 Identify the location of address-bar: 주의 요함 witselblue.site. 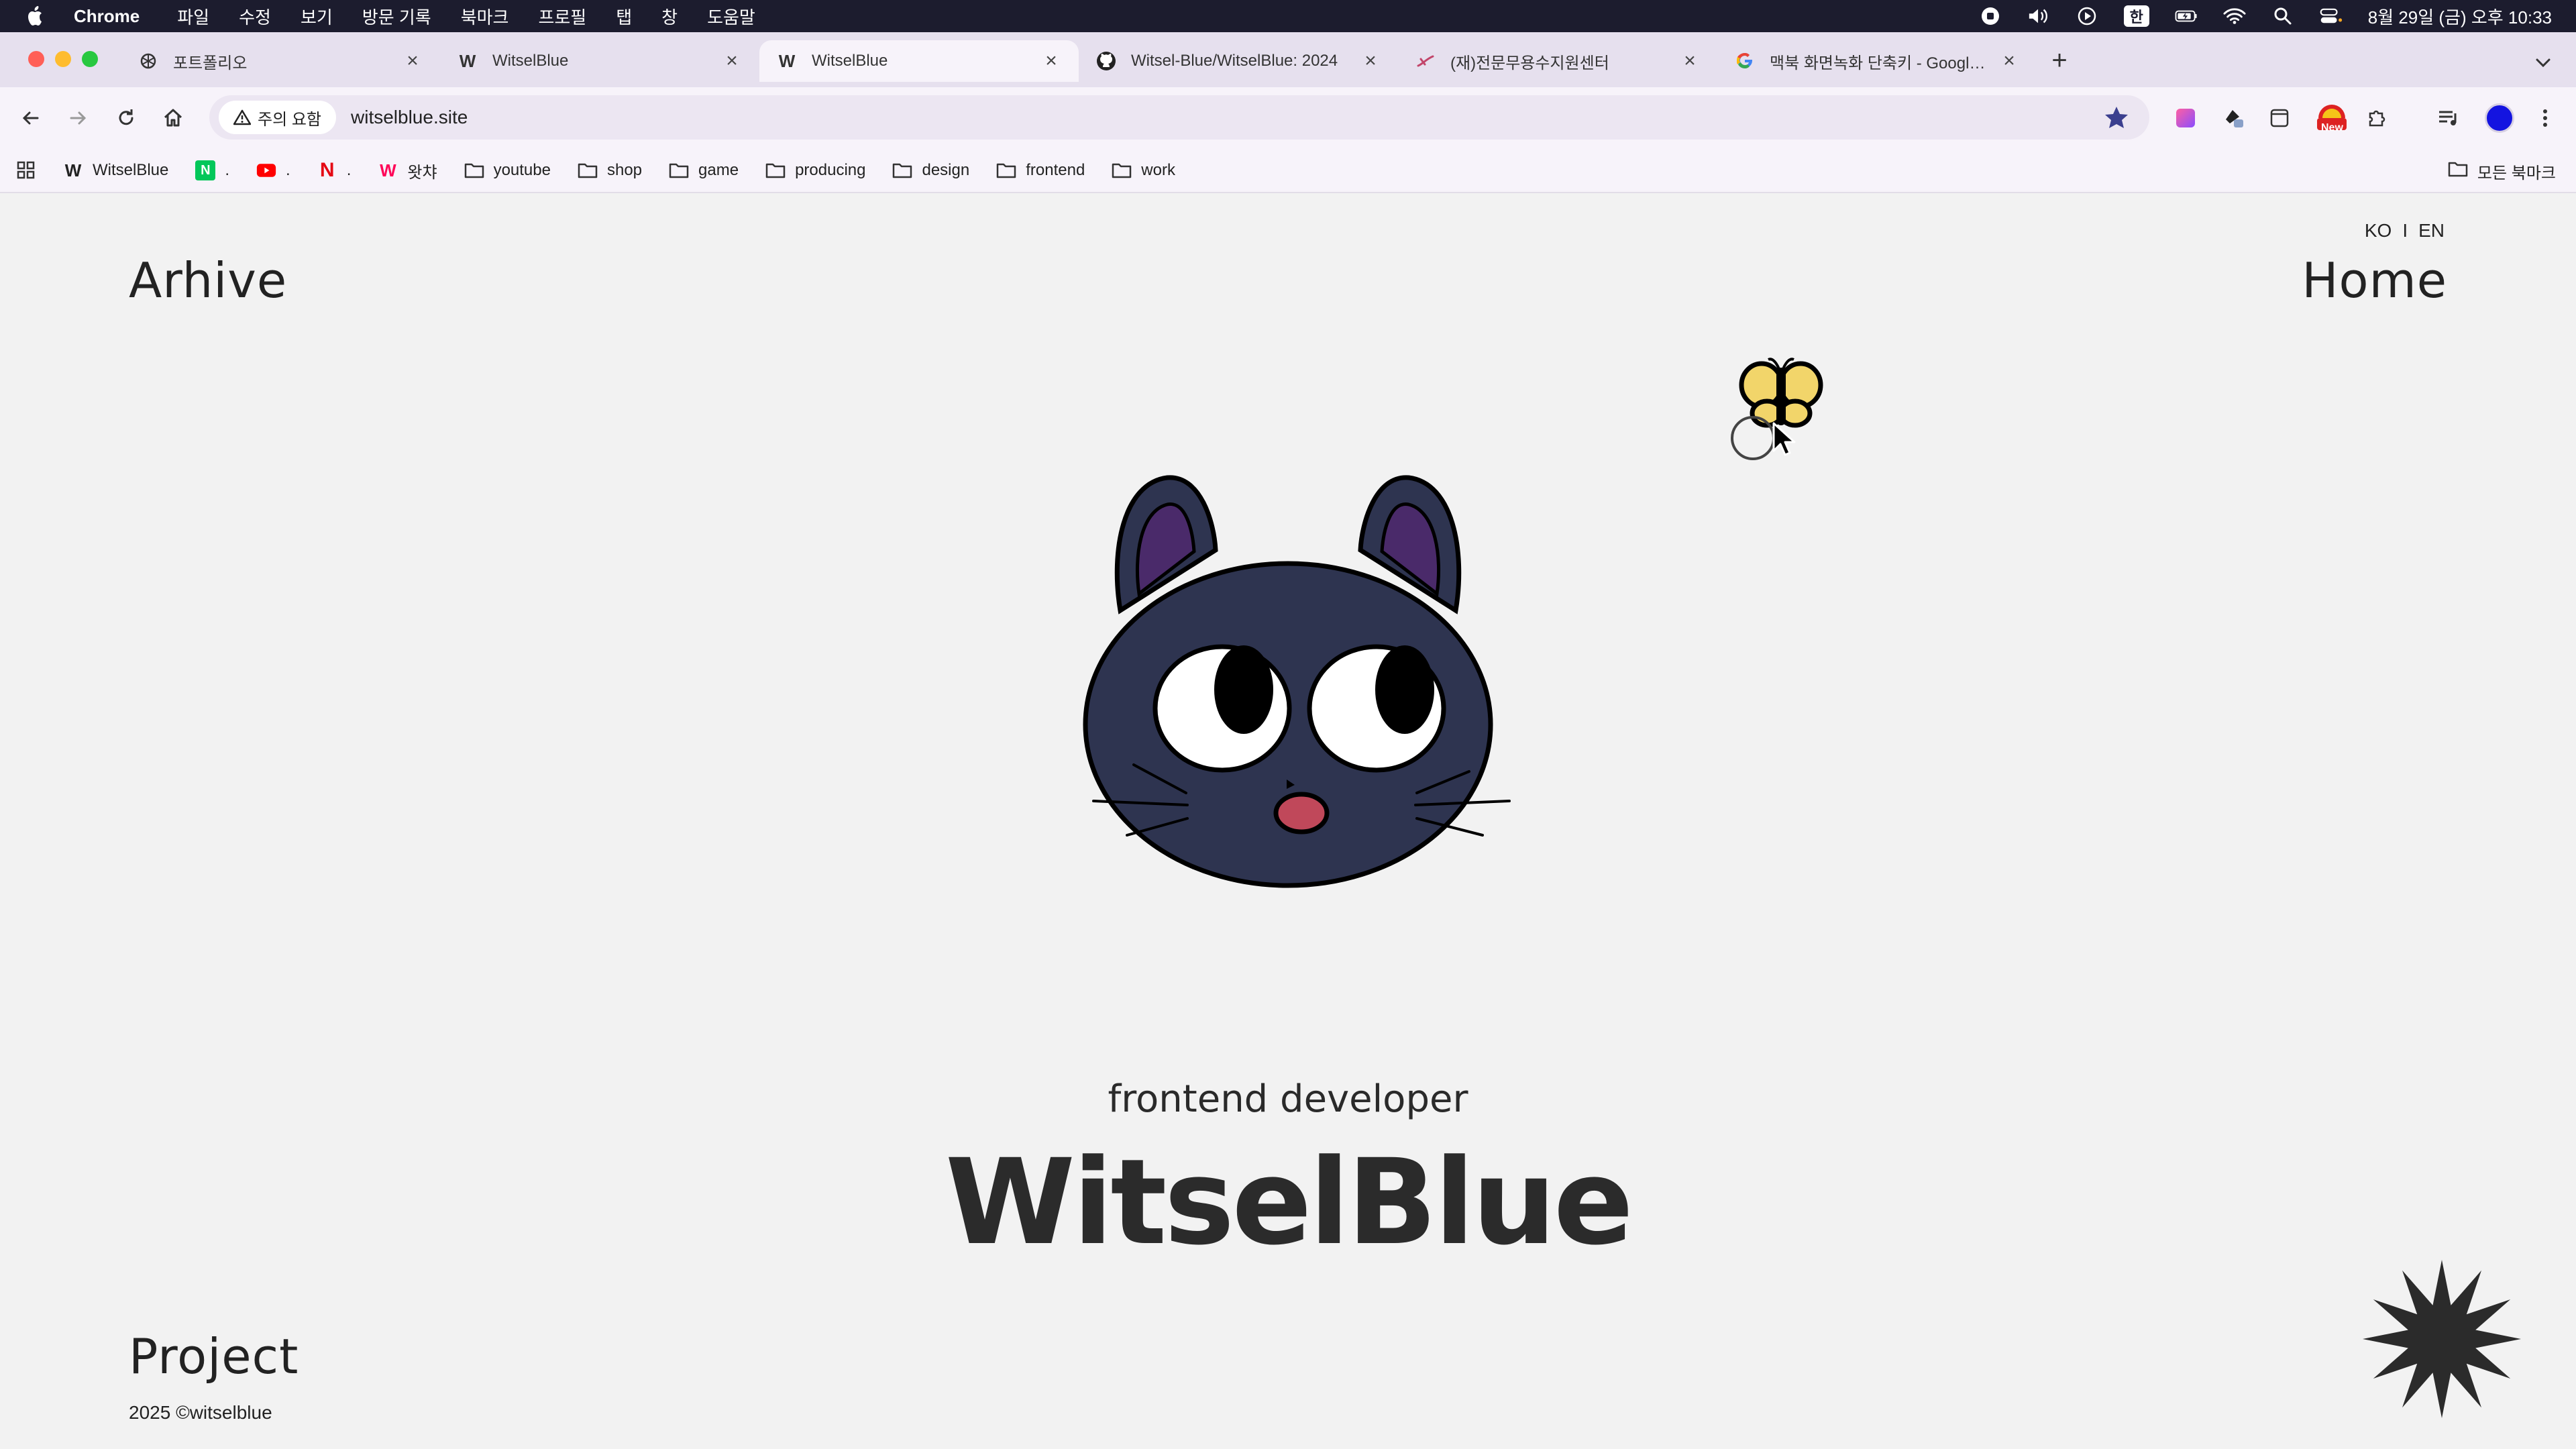
(1179, 117).